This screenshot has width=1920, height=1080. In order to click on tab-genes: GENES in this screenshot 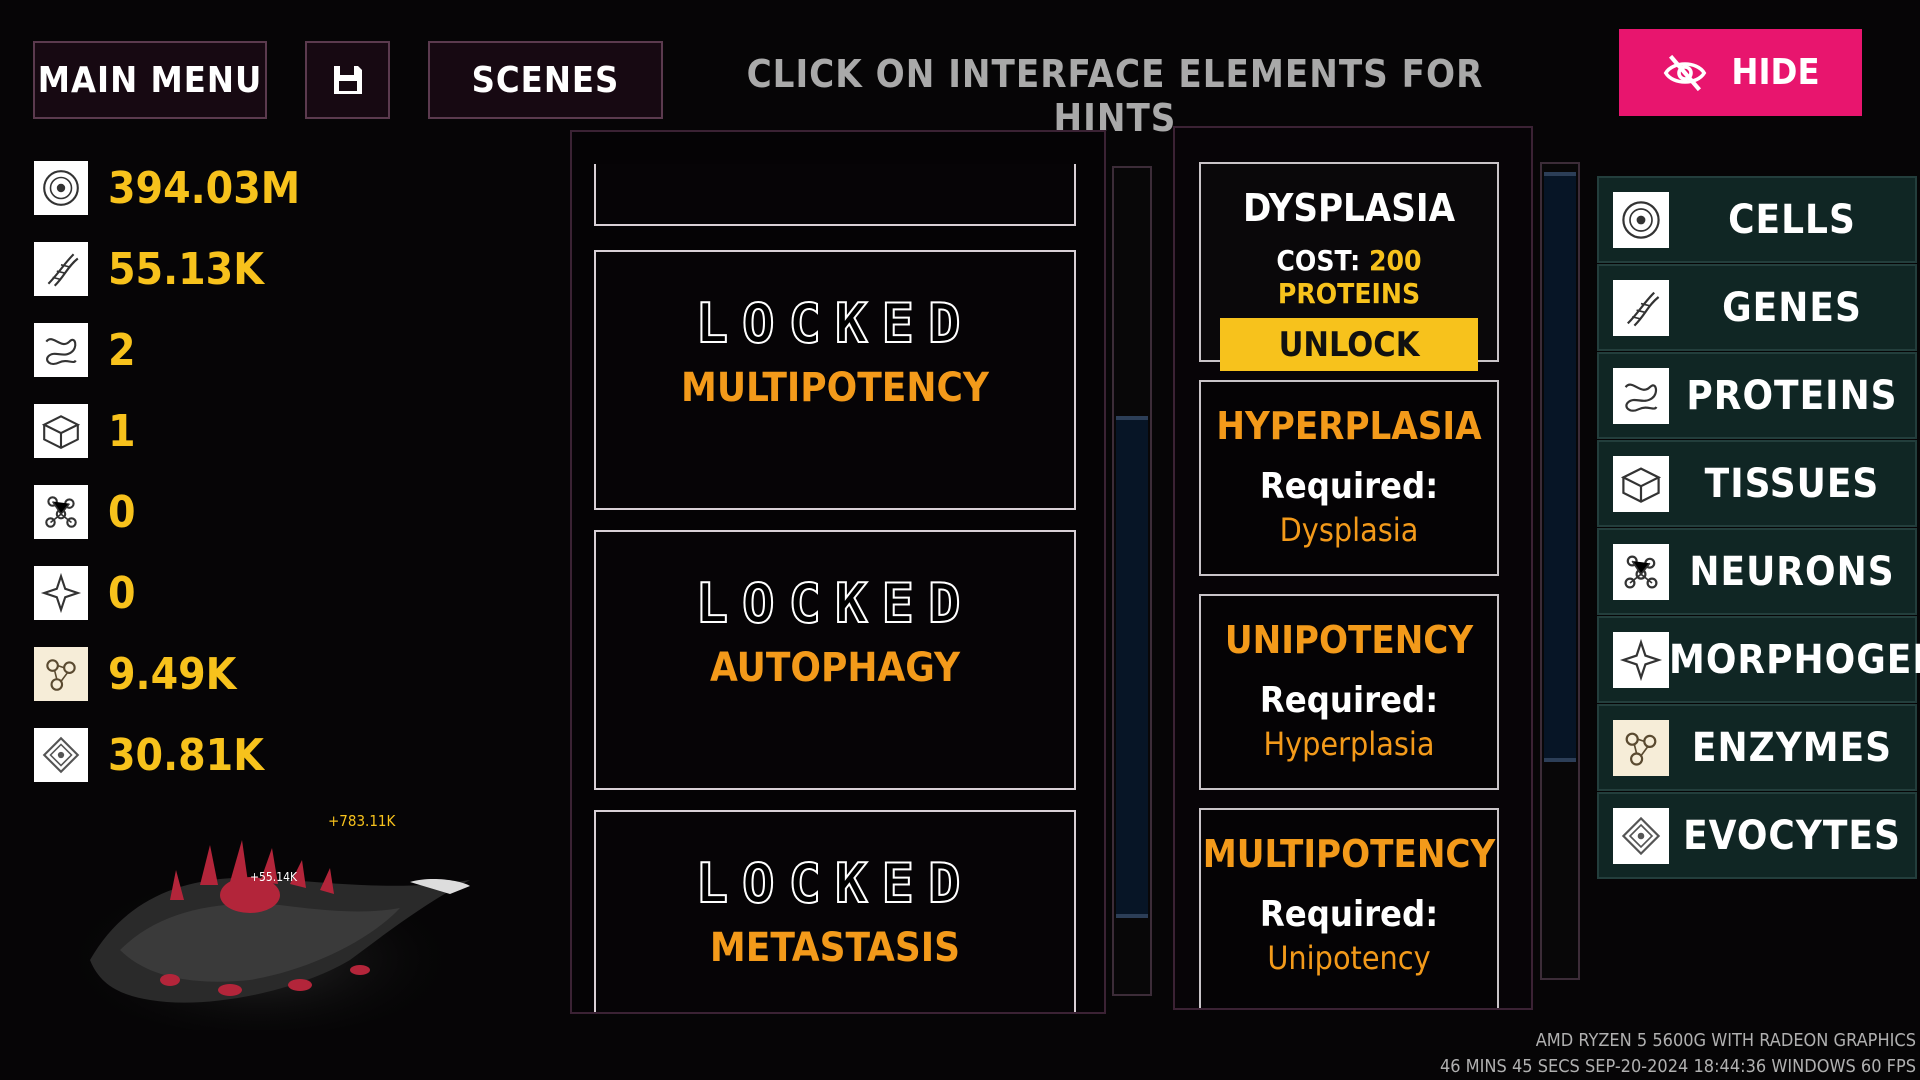, I will do `click(1757, 307)`.